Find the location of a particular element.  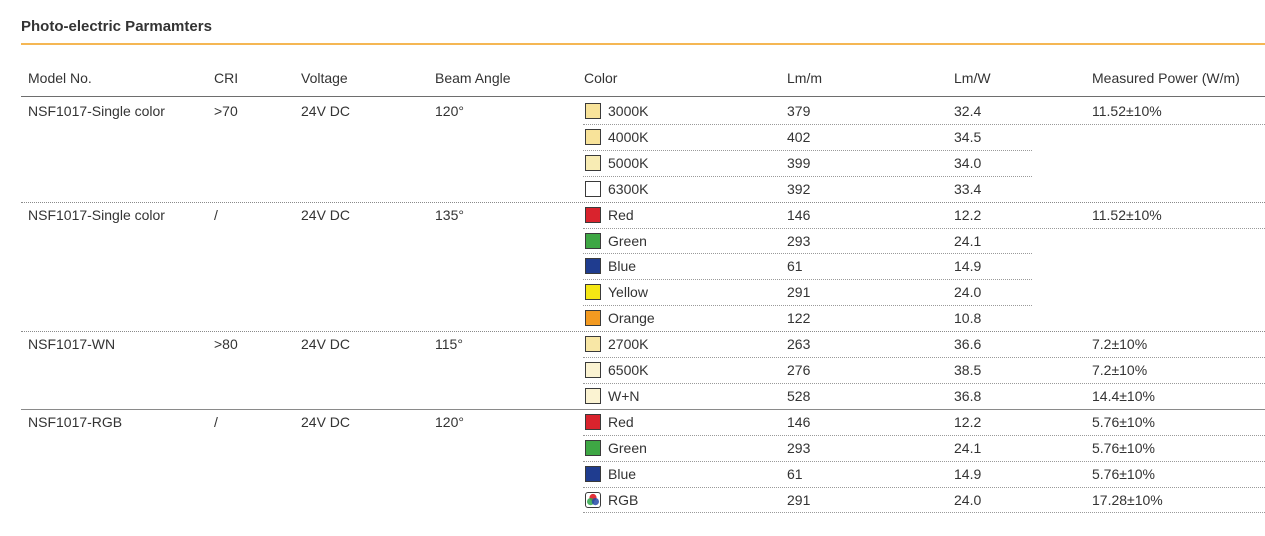

color-name: 6500K is located at coordinates (628, 370).